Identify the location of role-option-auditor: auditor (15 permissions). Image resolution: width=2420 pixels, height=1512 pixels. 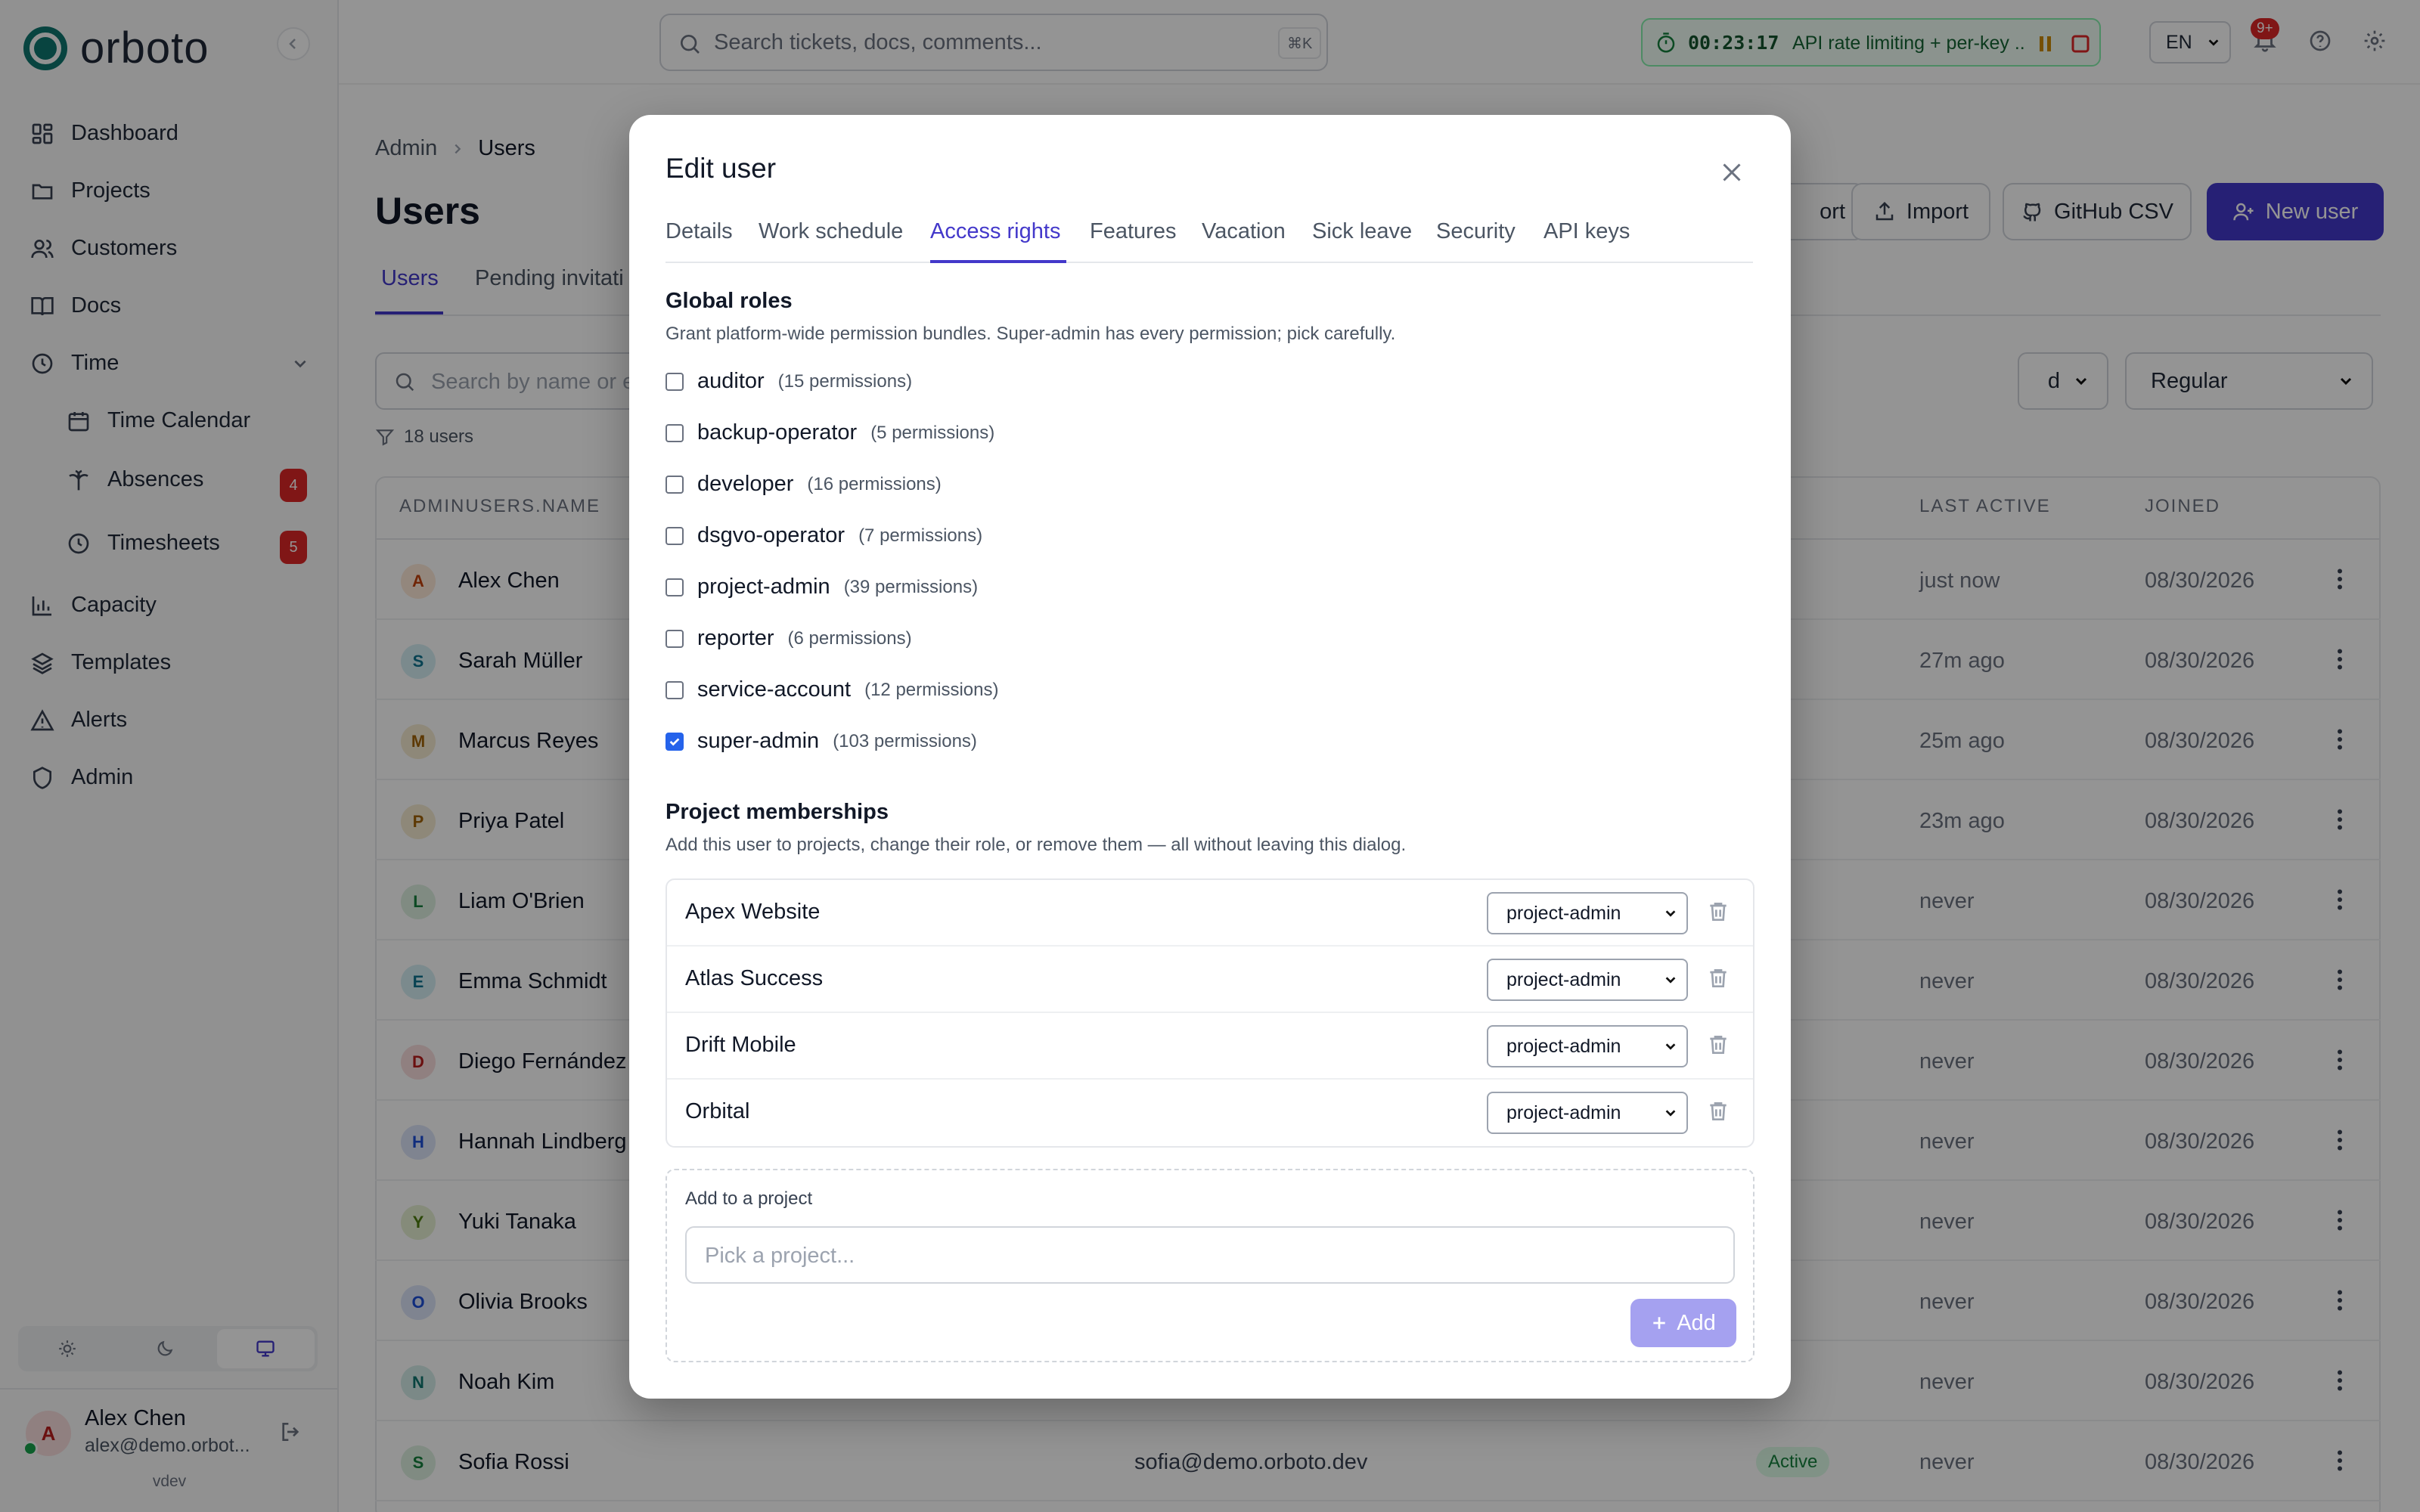
(789, 381).